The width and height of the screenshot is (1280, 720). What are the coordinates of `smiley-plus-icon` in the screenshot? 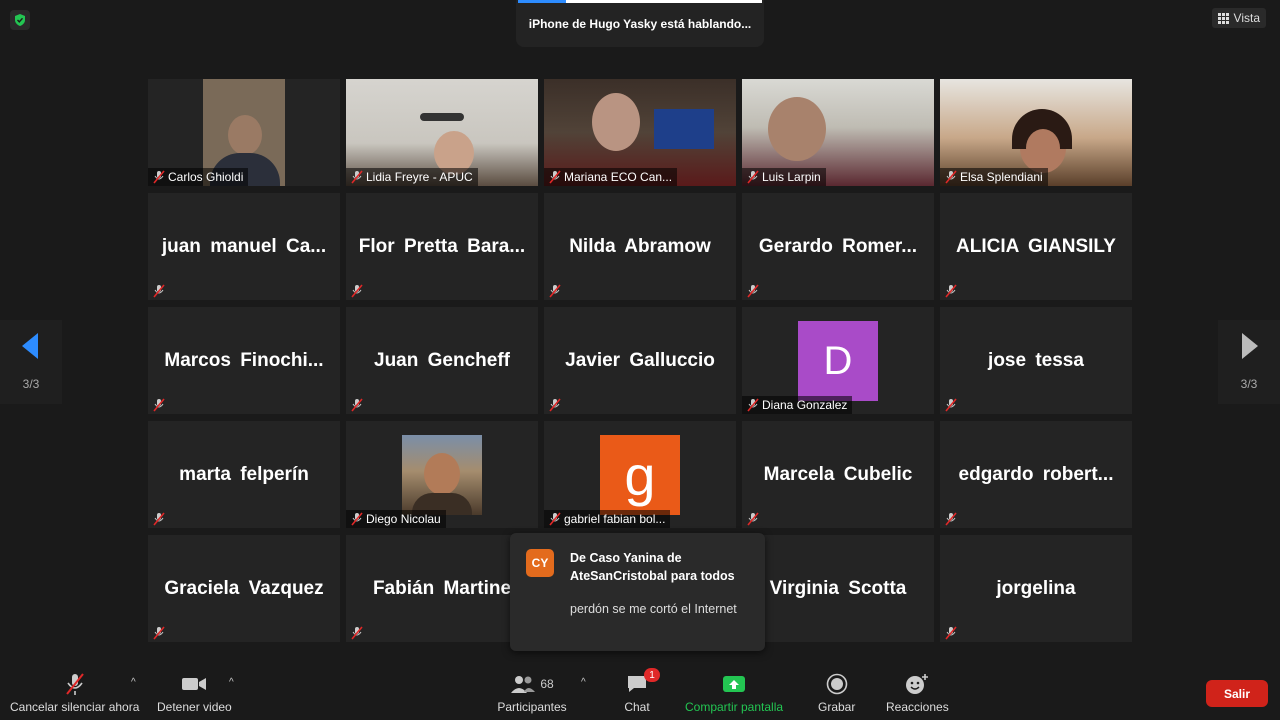 It's located at (917, 684).